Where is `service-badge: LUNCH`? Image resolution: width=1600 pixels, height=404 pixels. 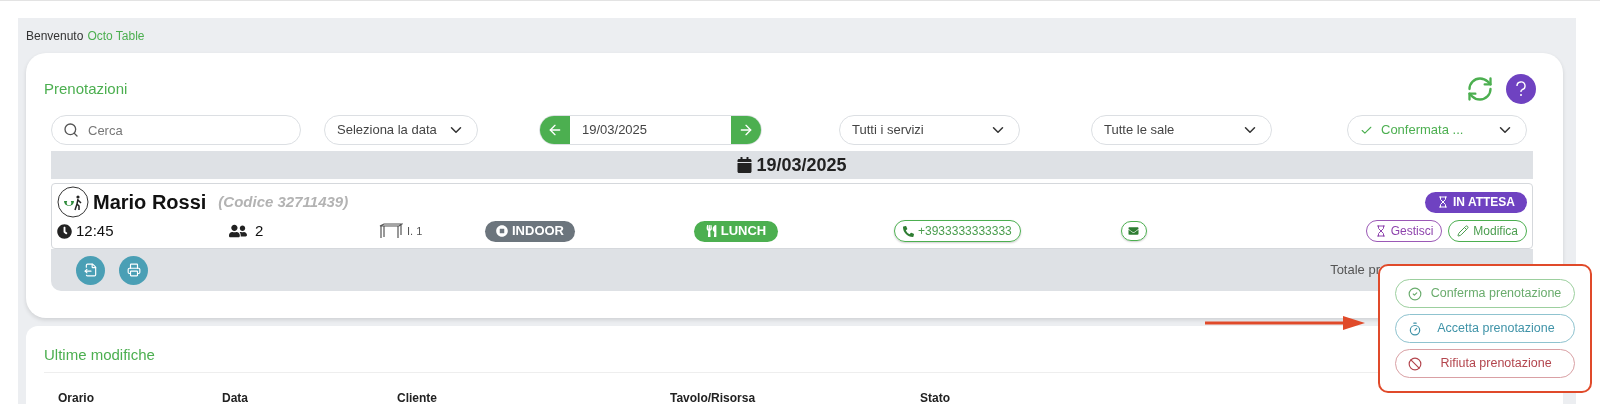
service-badge: LUNCH is located at coordinates (736, 231).